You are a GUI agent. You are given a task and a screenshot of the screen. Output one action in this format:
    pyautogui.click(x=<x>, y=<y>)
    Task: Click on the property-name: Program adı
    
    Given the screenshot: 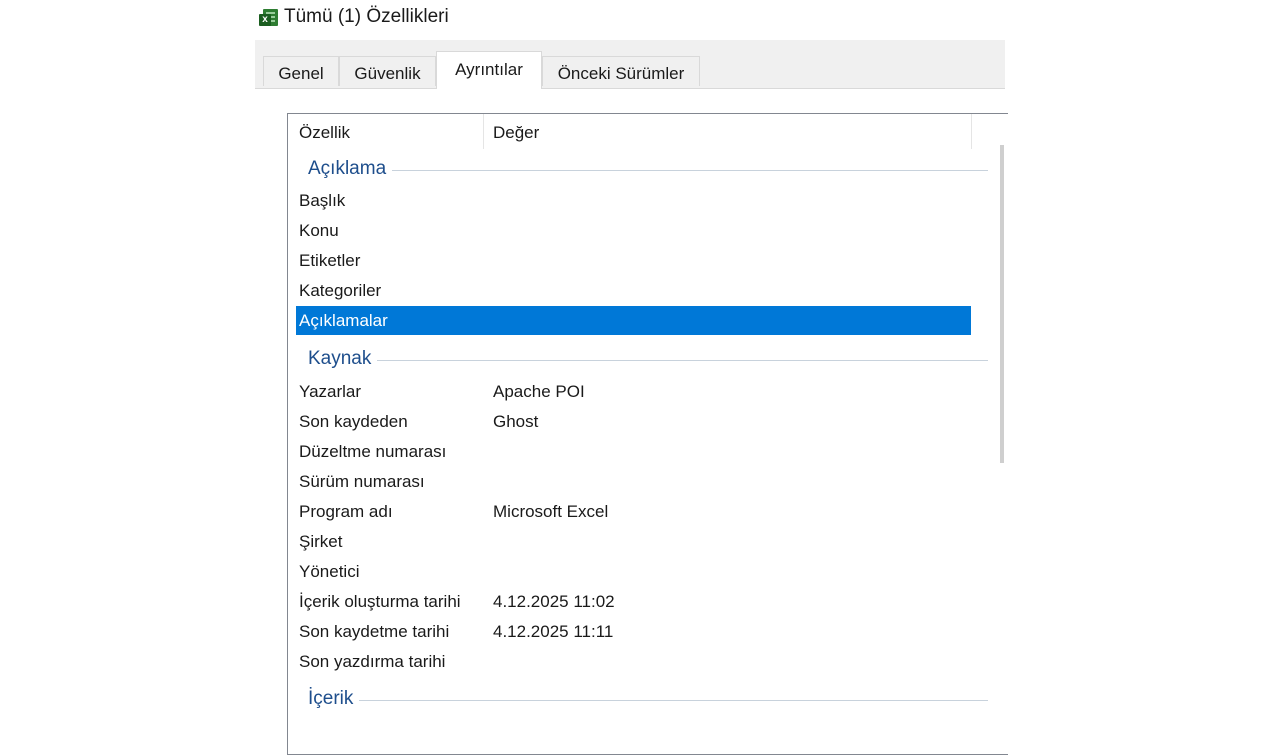 What is the action you would take?
    pyautogui.click(x=346, y=511)
    